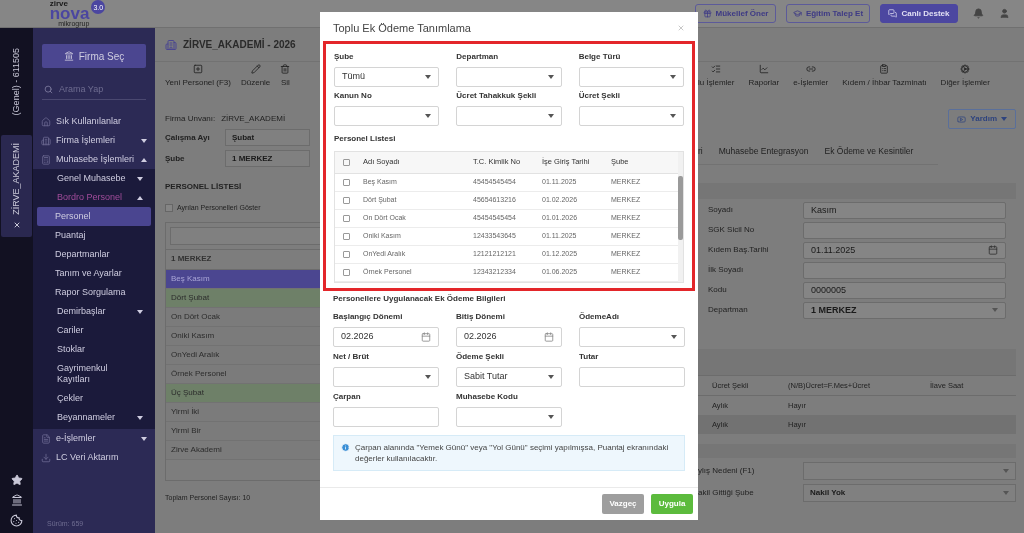  What do you see at coordinates (94, 121) in the screenshot?
I see `menu-item: Sık Kullanılanlar` at bounding box center [94, 121].